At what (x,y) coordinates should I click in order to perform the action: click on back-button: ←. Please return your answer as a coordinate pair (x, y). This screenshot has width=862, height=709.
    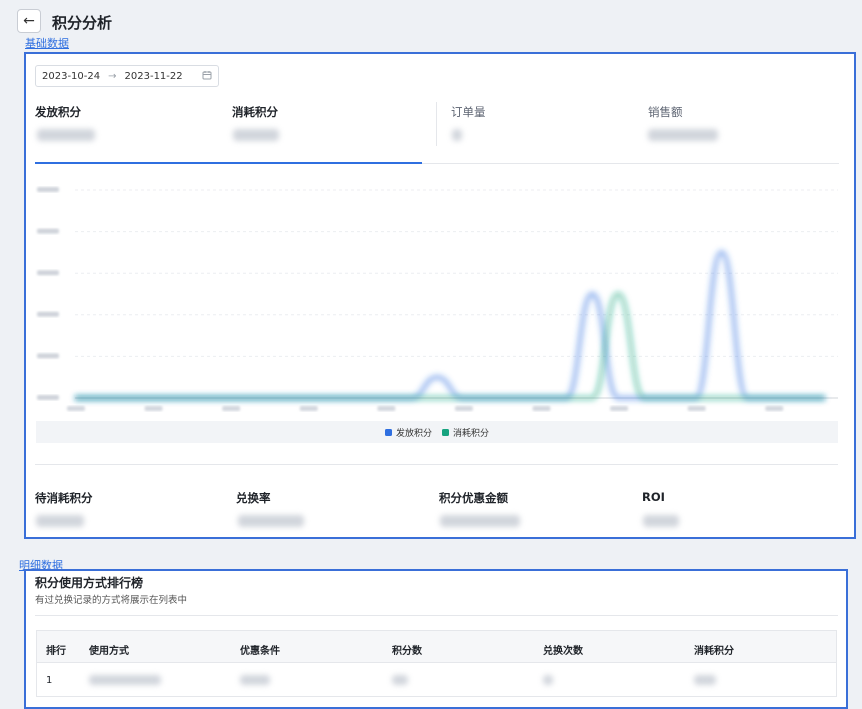
    Looking at the image, I should click on (29, 21).